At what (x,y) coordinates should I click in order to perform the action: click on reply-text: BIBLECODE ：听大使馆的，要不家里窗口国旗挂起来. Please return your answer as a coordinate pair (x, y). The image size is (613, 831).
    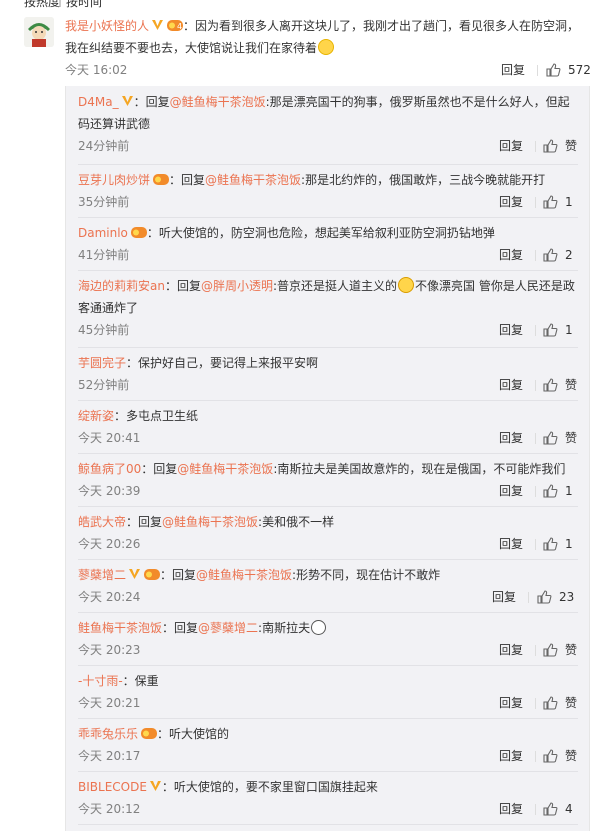
    Looking at the image, I should click on (328, 787).